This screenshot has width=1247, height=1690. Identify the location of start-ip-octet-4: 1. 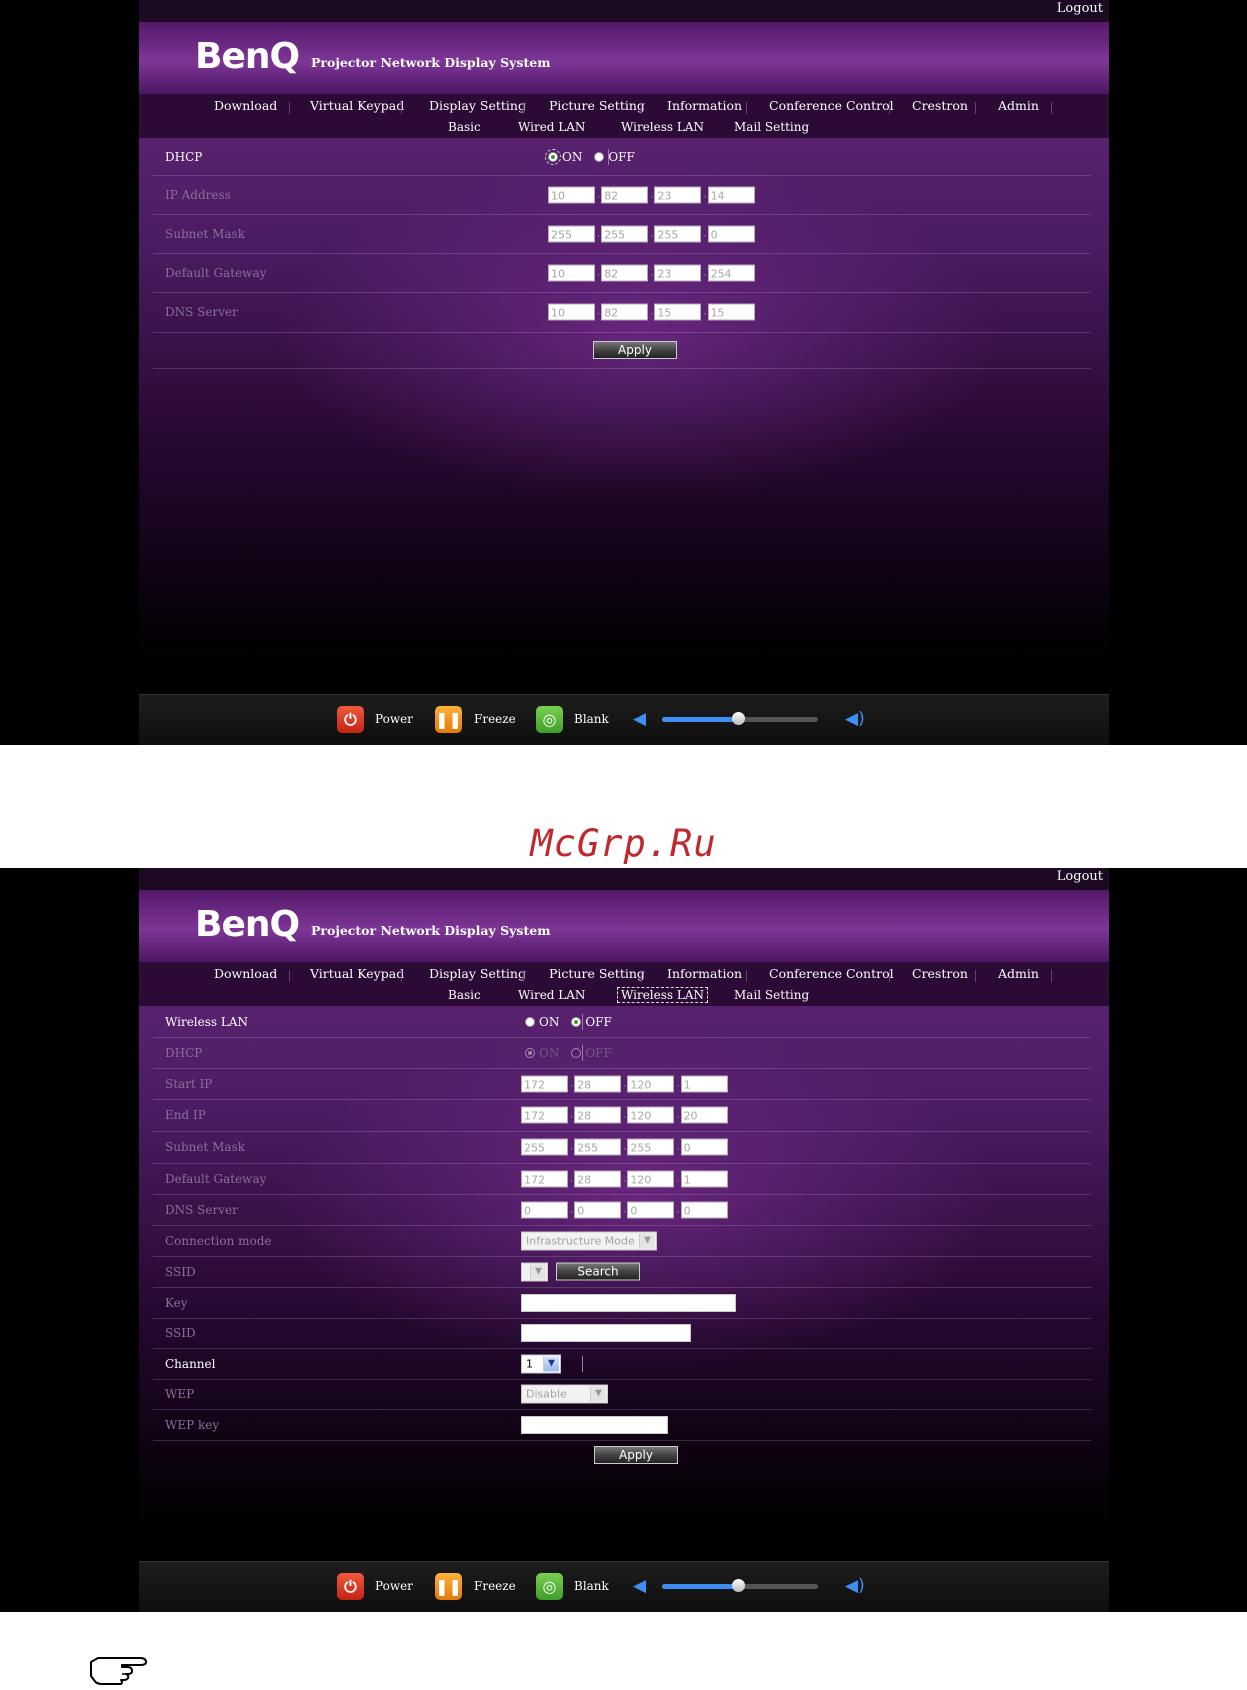
(704, 1083).